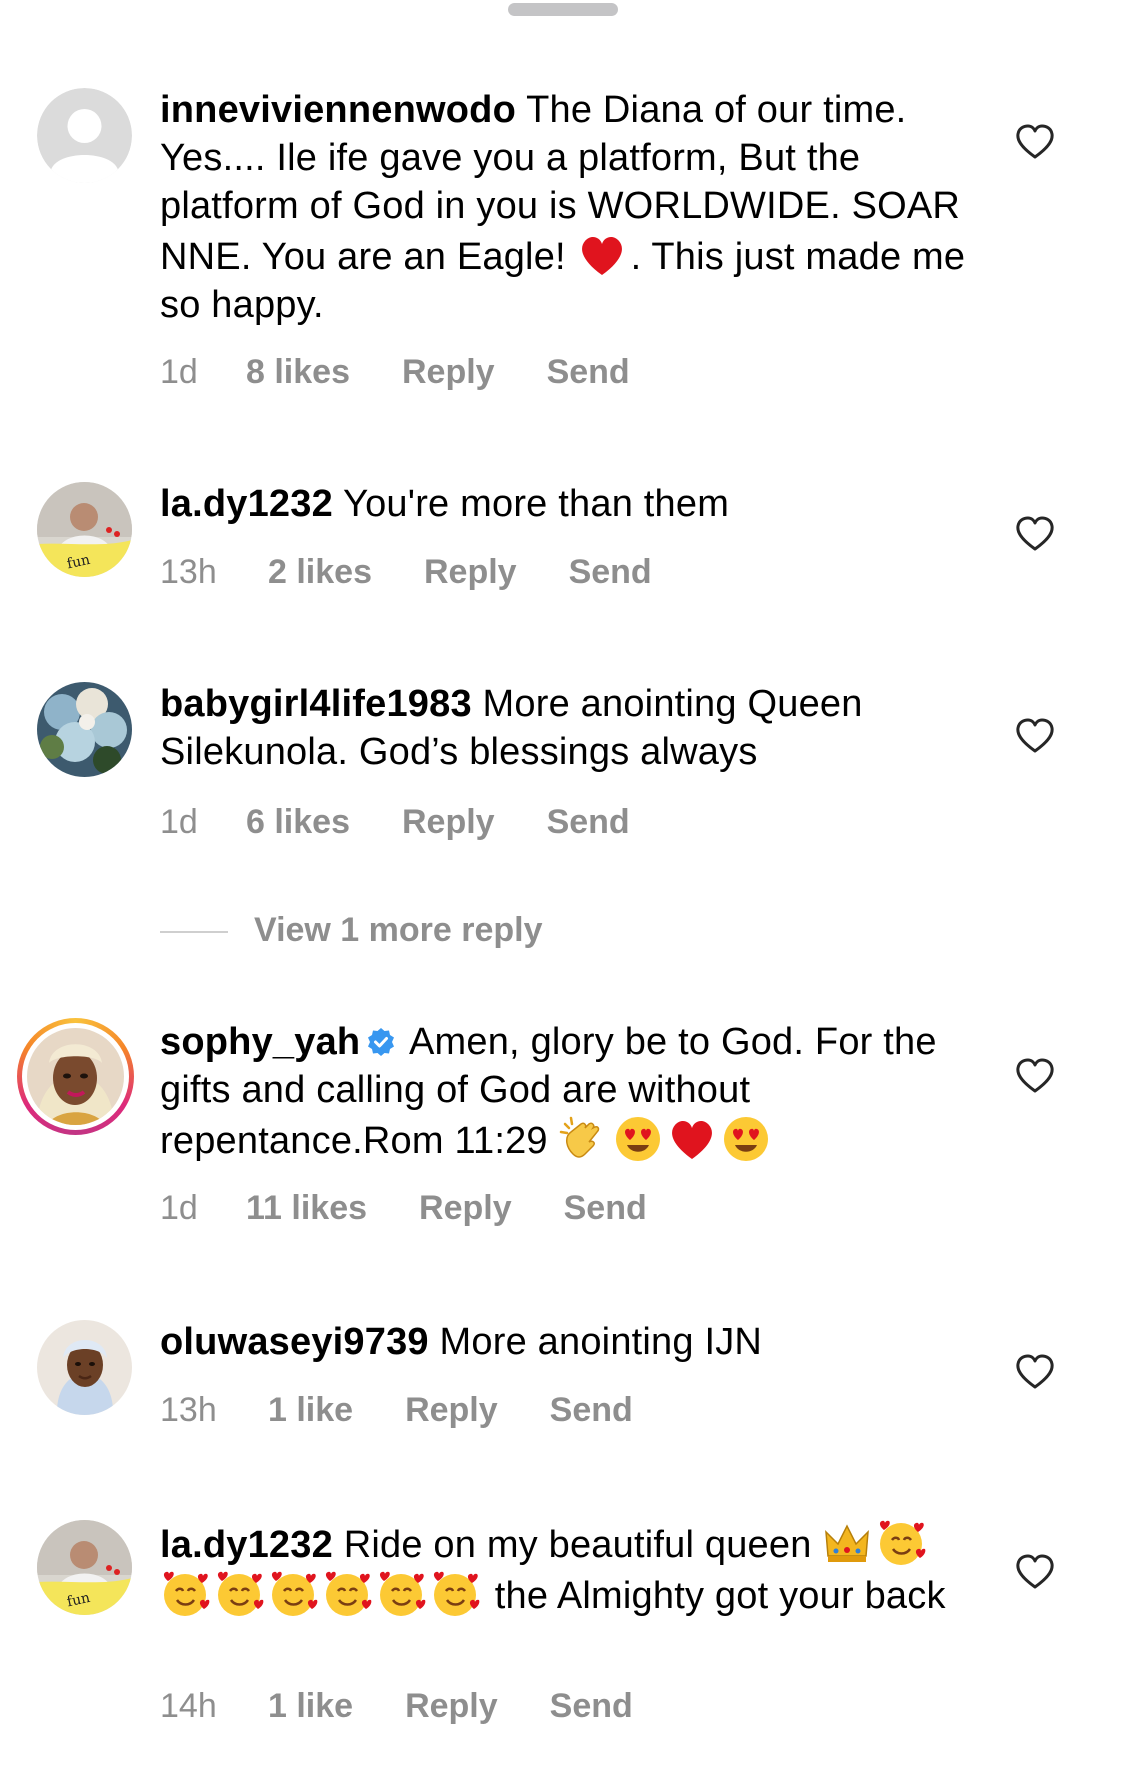 This screenshot has width=1125, height=1775. I want to click on comment-meta: 14h 1 like Reply Send, so click(396, 1706).